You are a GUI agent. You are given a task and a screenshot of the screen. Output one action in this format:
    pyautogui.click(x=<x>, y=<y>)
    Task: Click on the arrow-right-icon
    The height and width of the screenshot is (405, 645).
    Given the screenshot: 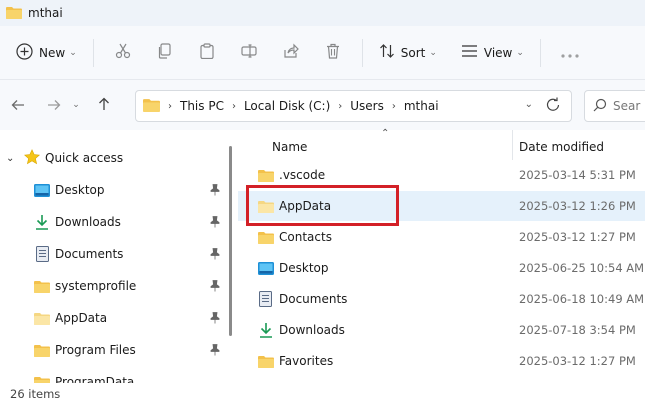 What is the action you would take?
    pyautogui.click(x=54, y=105)
    